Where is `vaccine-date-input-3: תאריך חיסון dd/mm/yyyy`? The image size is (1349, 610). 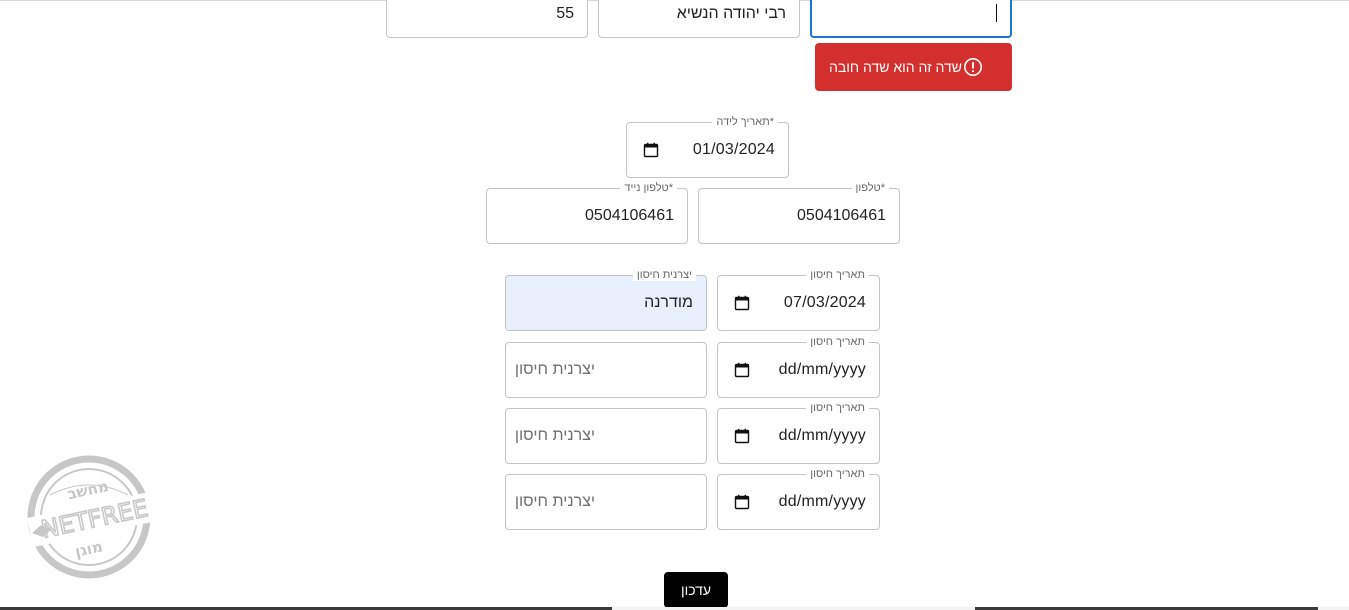 vaccine-date-input-3: תאריך חיסון dd/mm/yyyy is located at coordinates (798, 433).